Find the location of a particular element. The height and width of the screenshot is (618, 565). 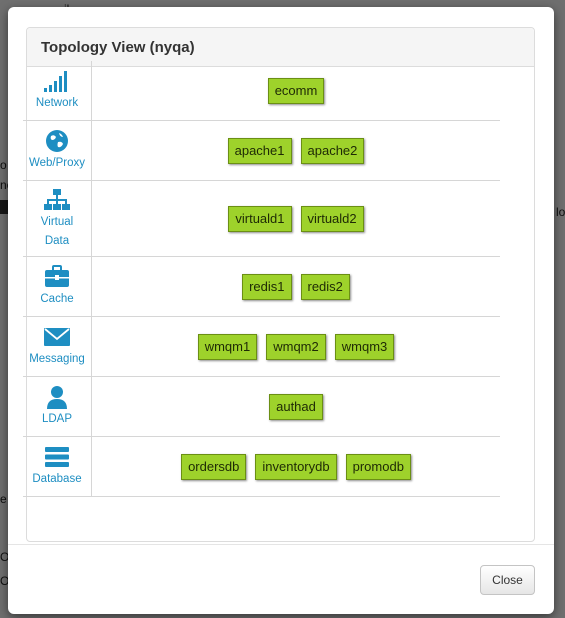

tier-label-cache: Cache is located at coordinates (57, 286).